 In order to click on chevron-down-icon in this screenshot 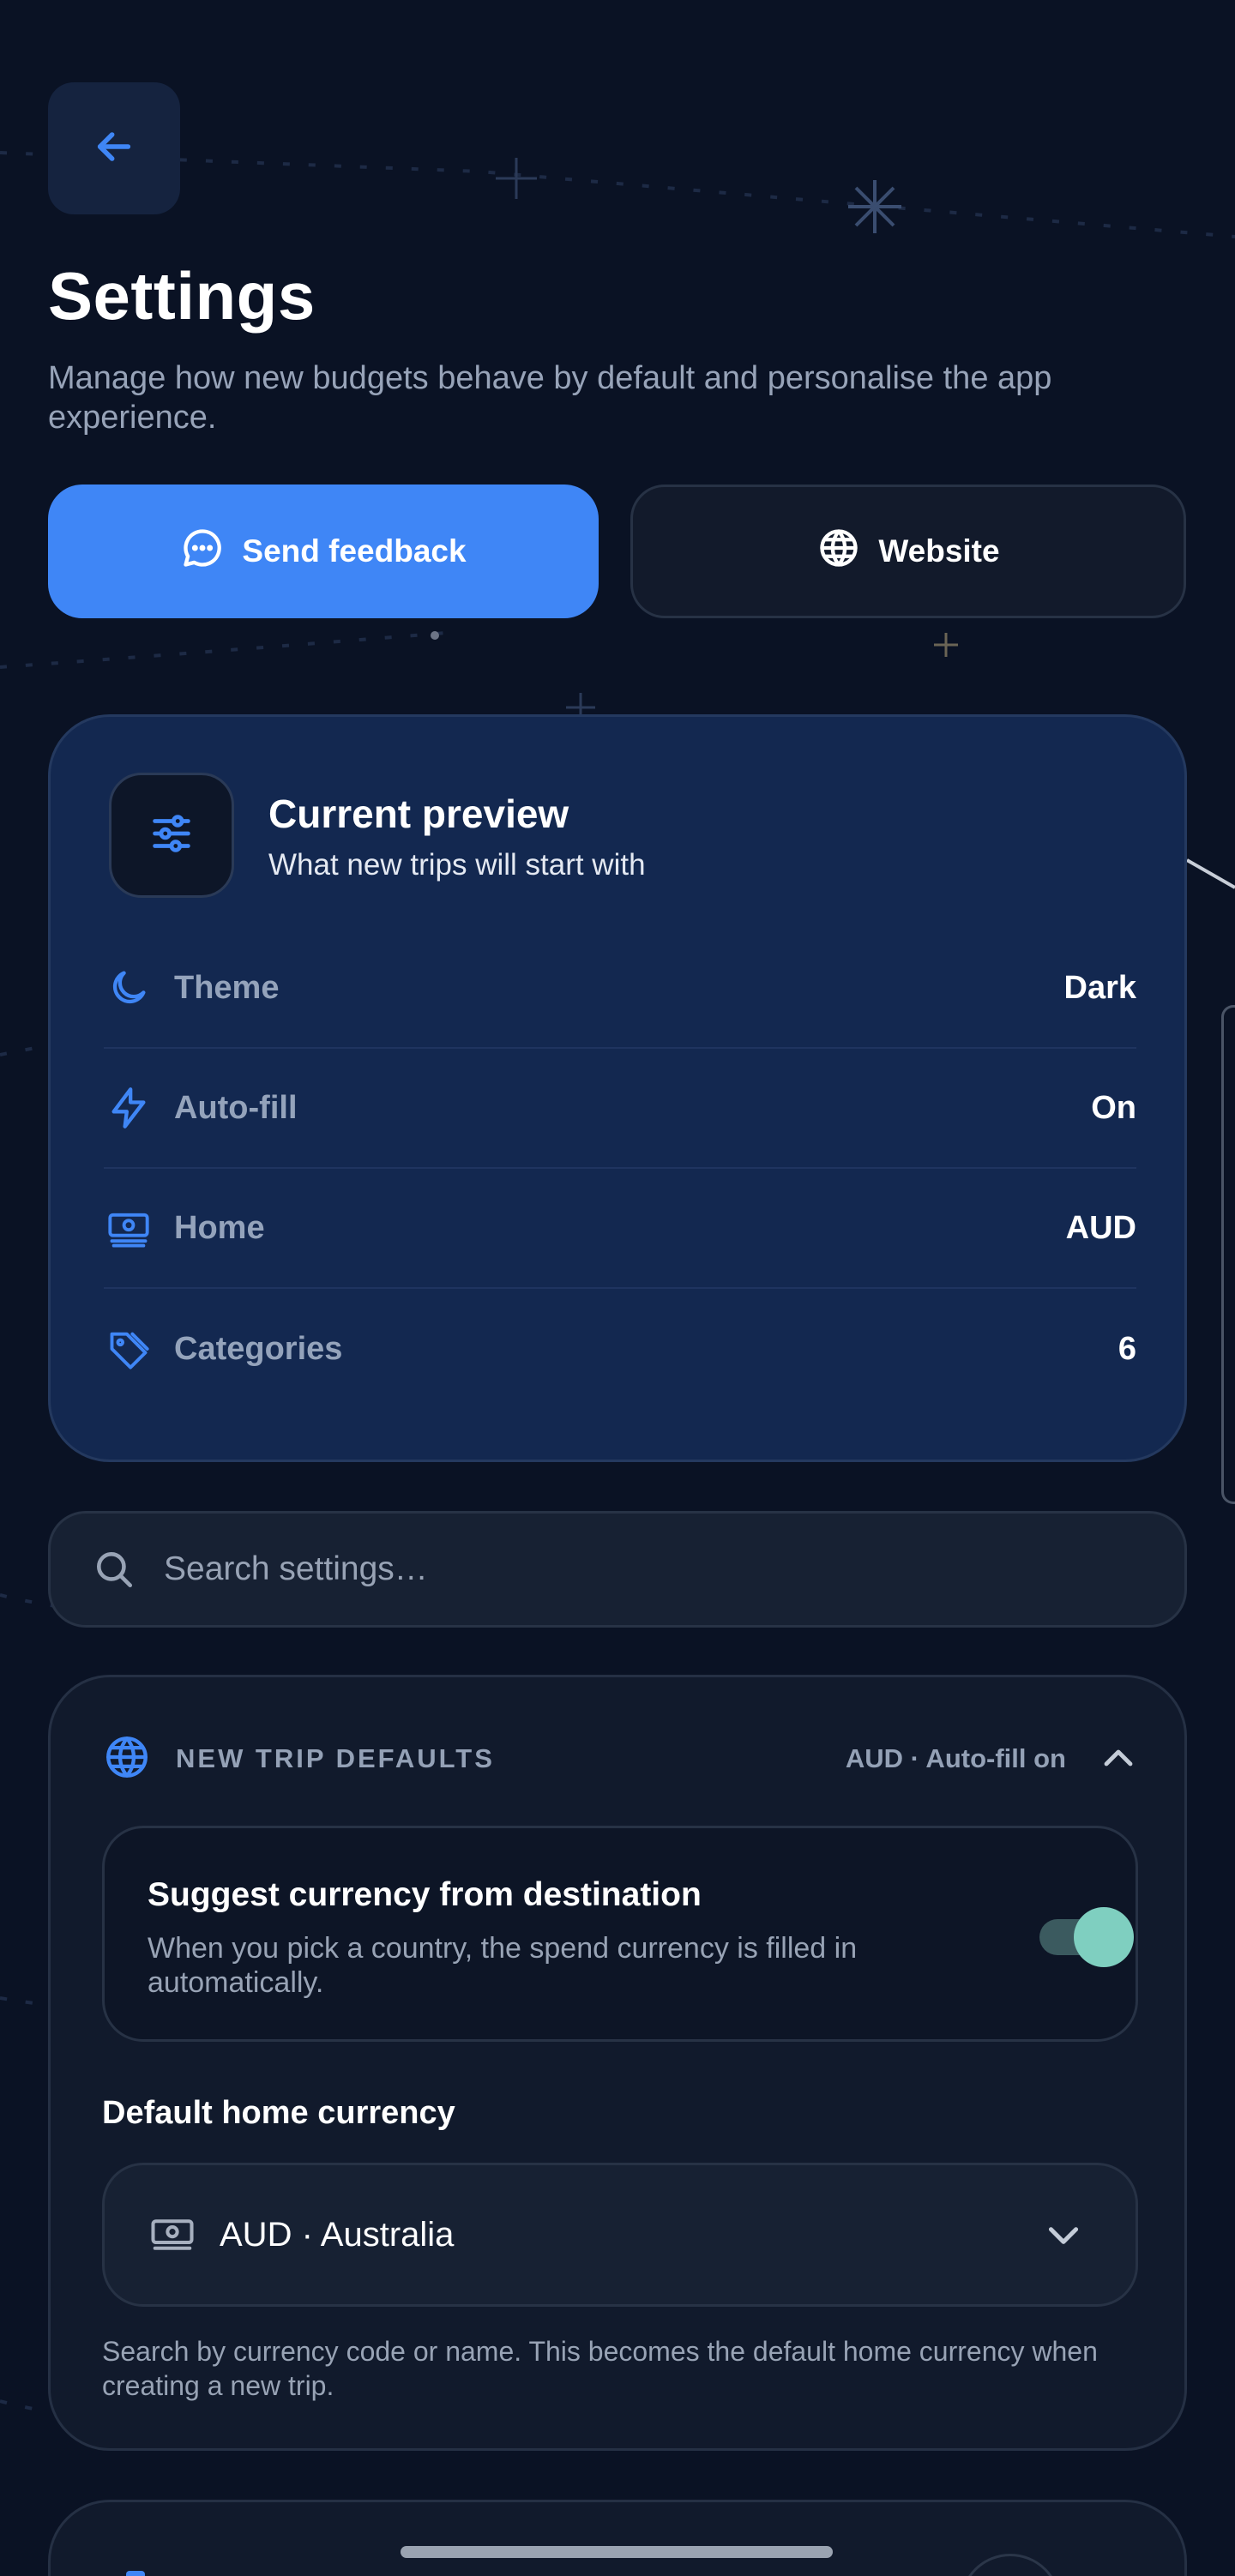, I will do `click(1063, 2235)`.